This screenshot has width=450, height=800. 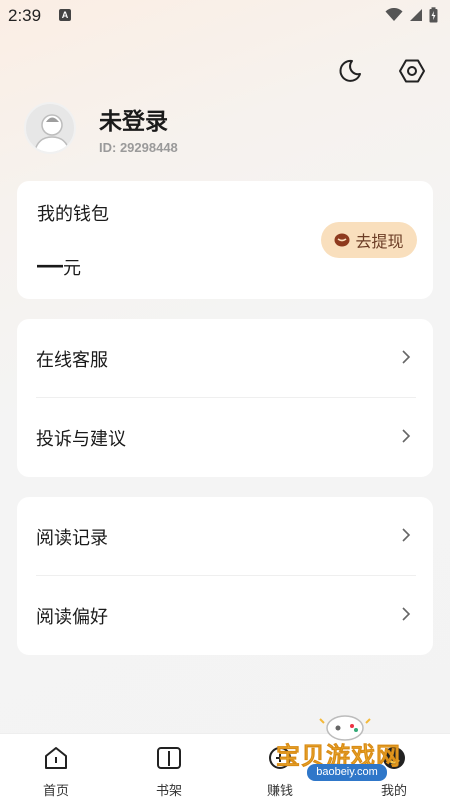 What do you see at coordinates (81, 438) in the screenshot?
I see `menu-label: 投诉与建议` at bounding box center [81, 438].